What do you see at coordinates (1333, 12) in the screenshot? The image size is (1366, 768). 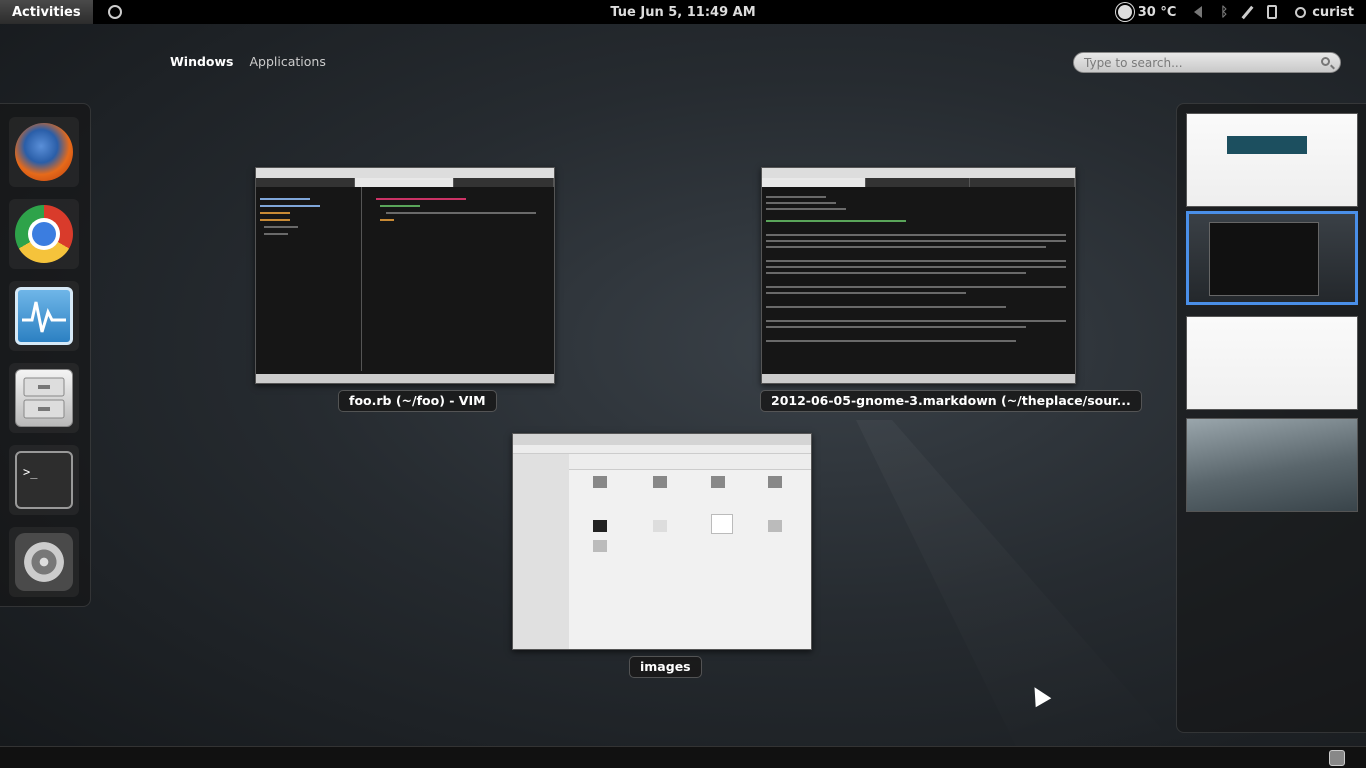 I see `user-name: curist` at bounding box center [1333, 12].